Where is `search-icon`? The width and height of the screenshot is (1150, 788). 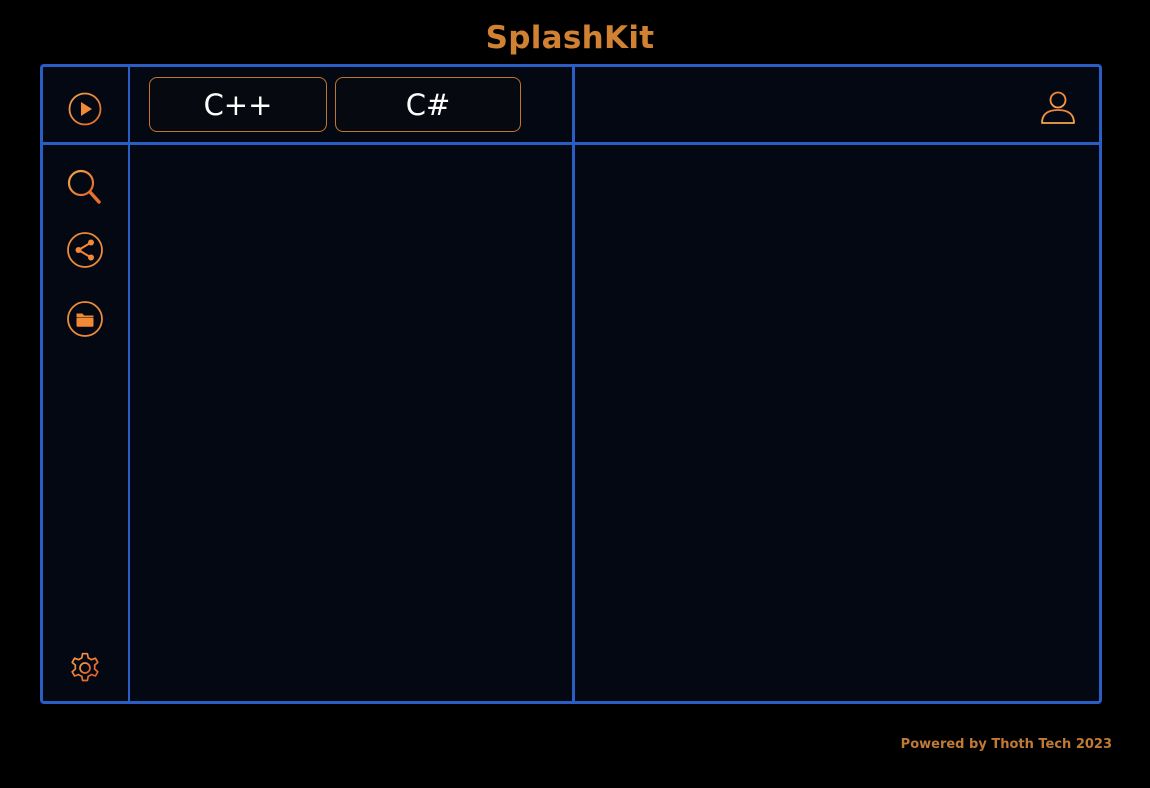 search-icon is located at coordinates (84, 186).